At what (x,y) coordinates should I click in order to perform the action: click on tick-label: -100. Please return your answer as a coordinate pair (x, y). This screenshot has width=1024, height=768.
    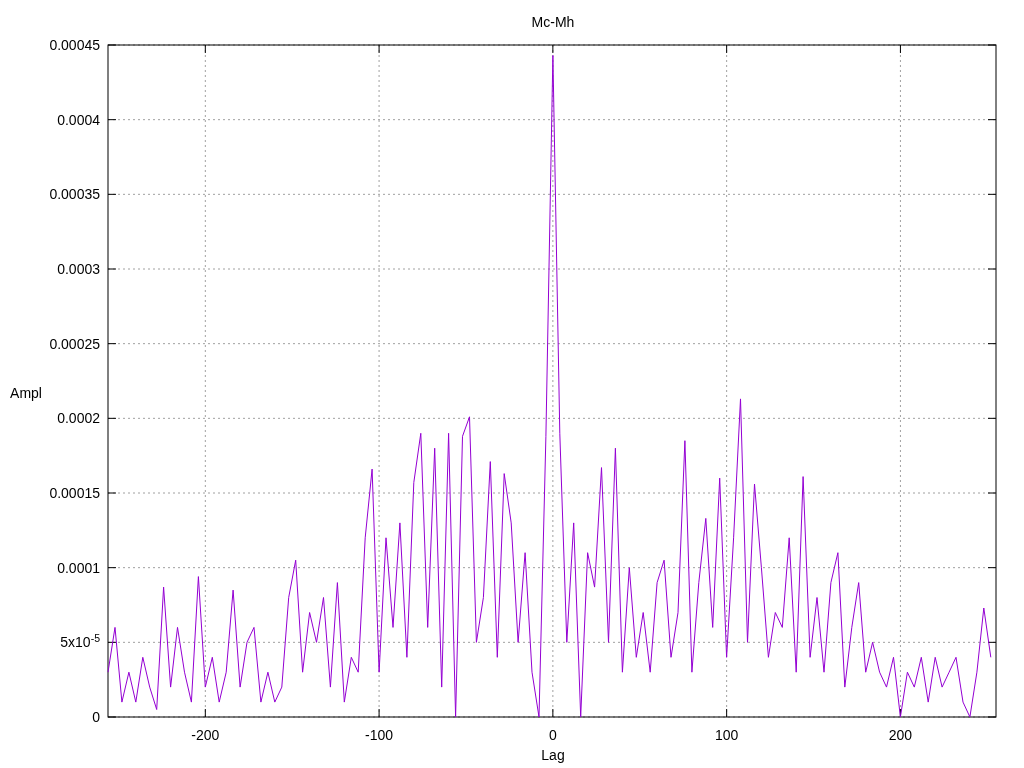
    Looking at the image, I should click on (379, 735).